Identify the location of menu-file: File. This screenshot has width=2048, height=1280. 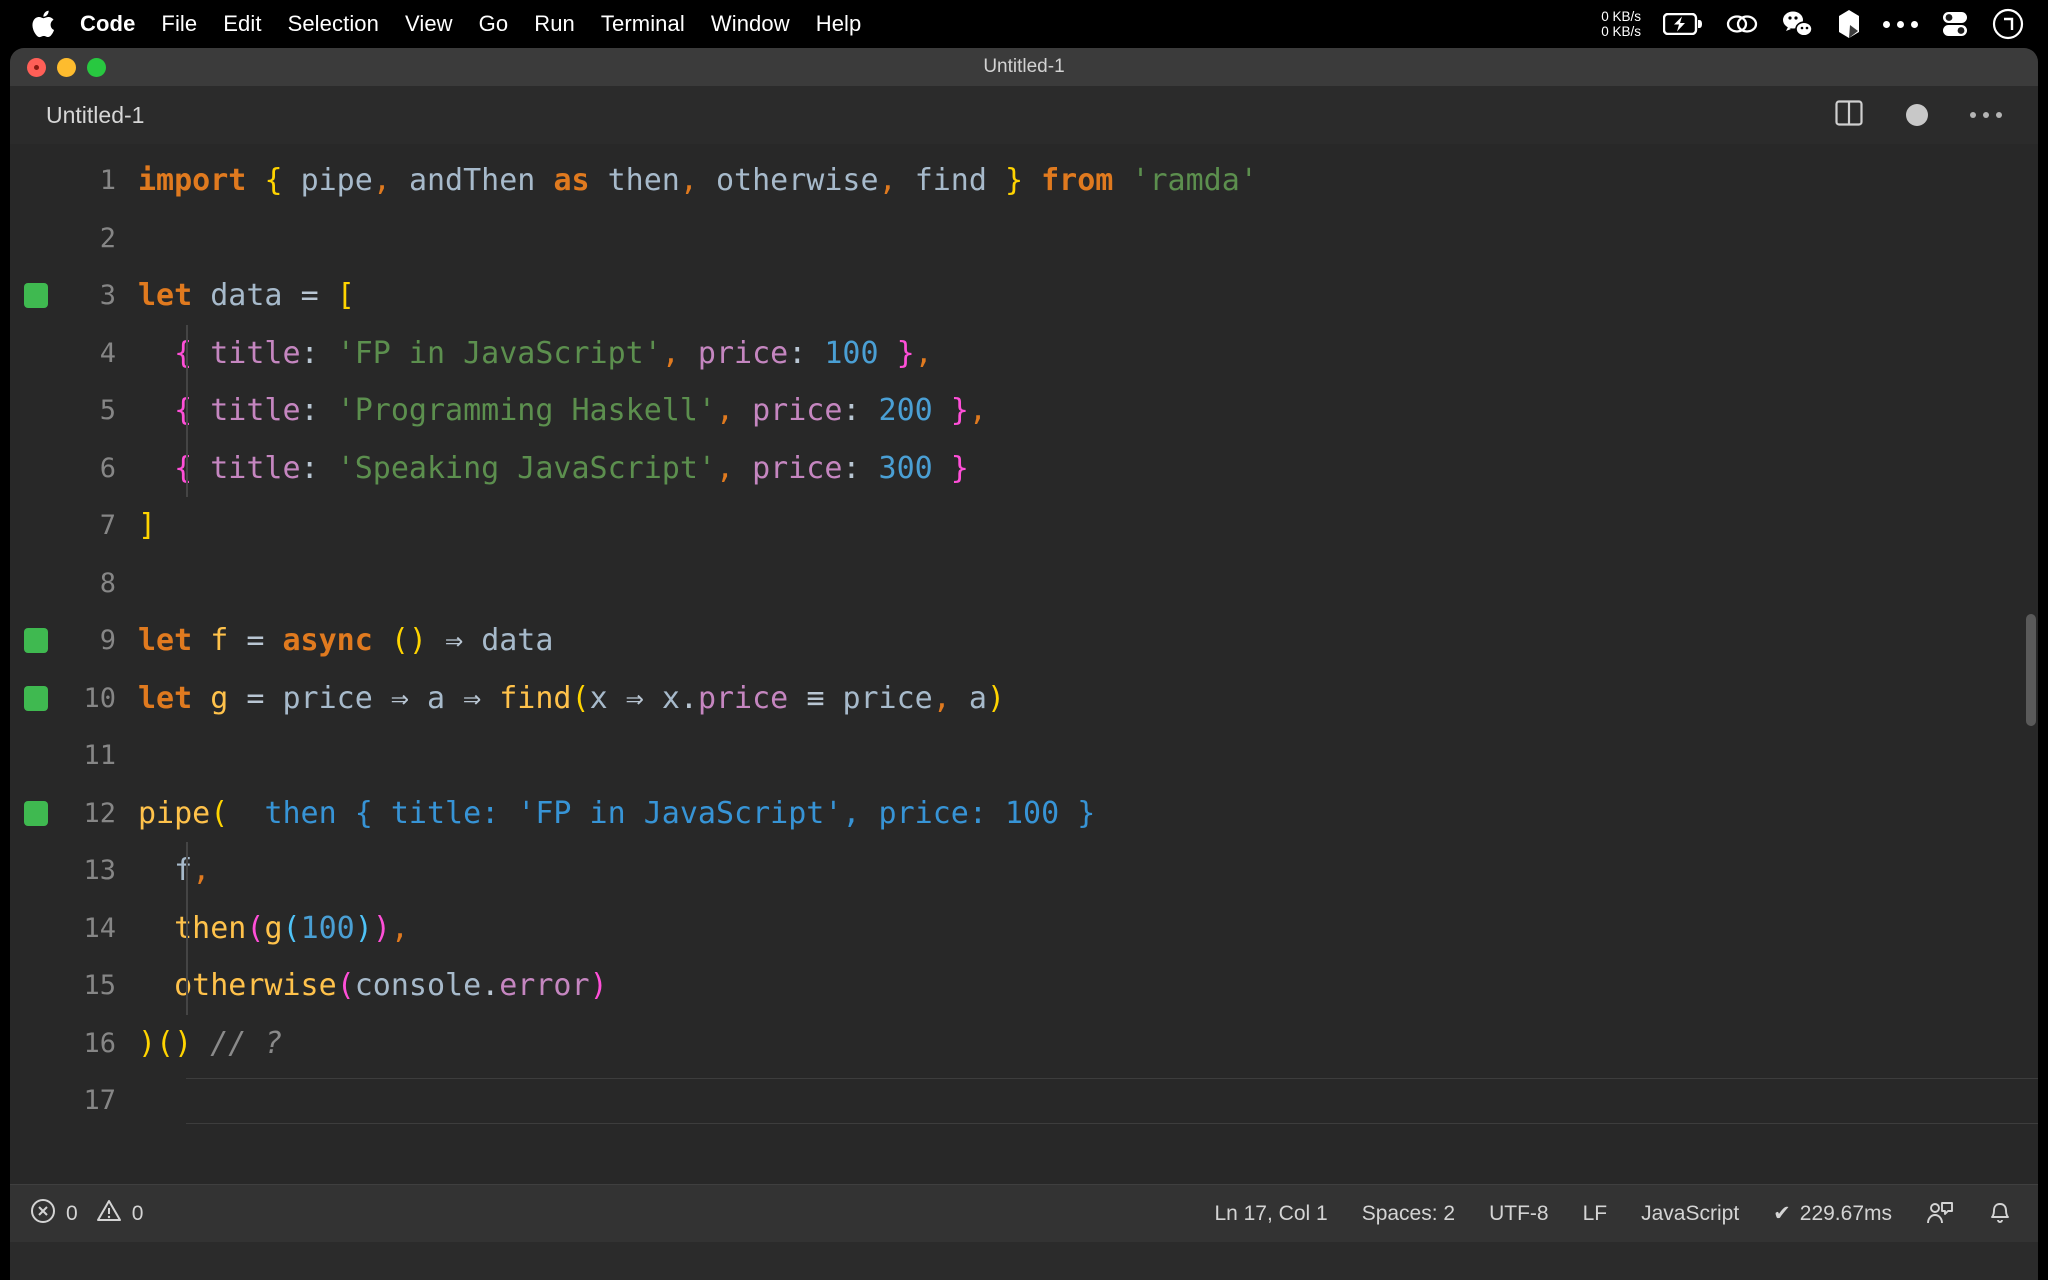
(179, 24).